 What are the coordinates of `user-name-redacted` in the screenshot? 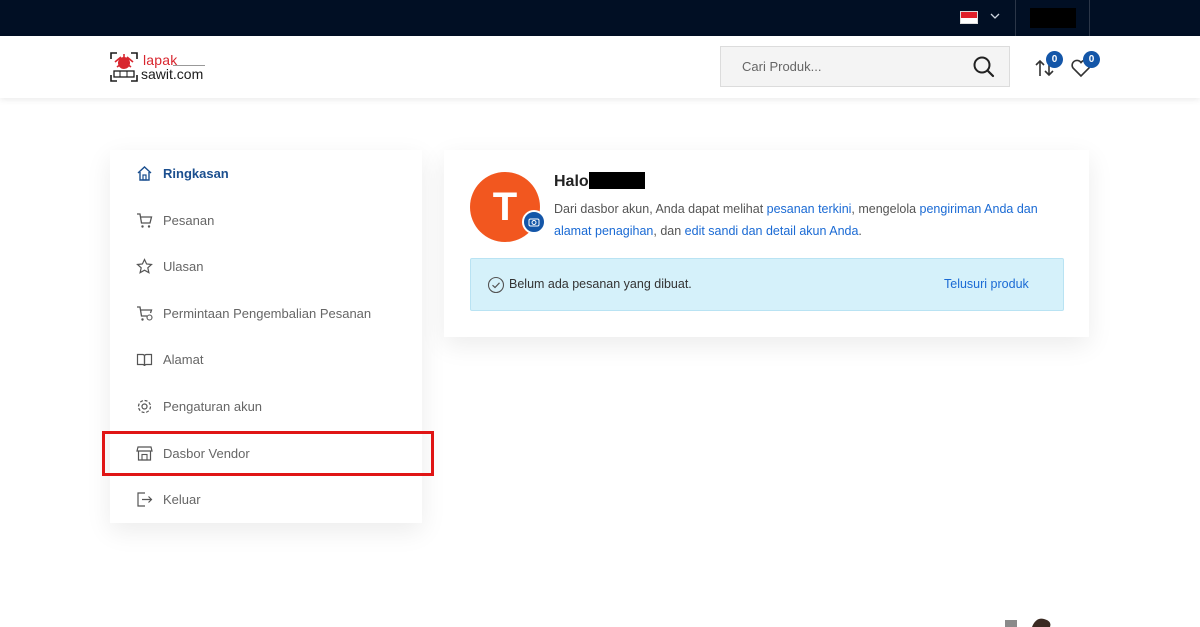 It's located at (617, 180).